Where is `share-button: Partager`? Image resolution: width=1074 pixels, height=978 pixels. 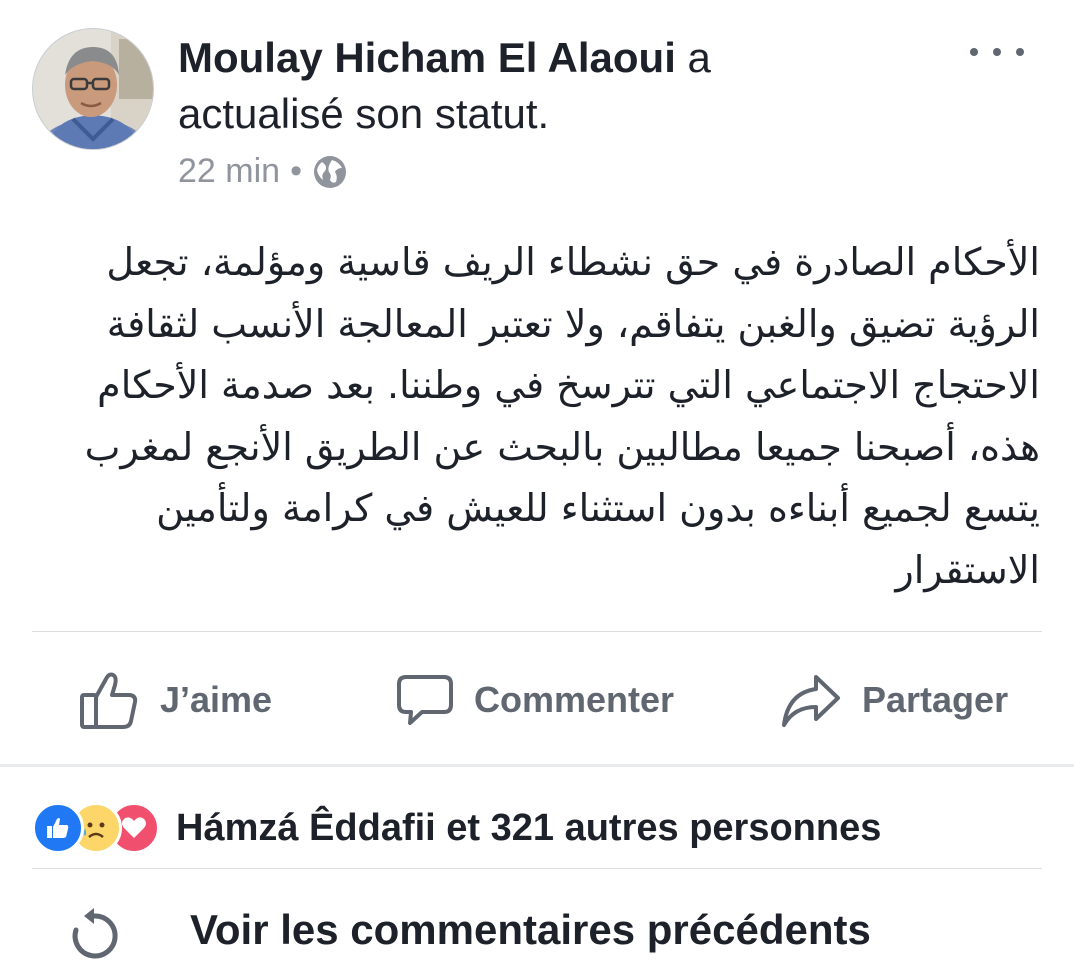
share-button: Partager is located at coordinates (894, 700).